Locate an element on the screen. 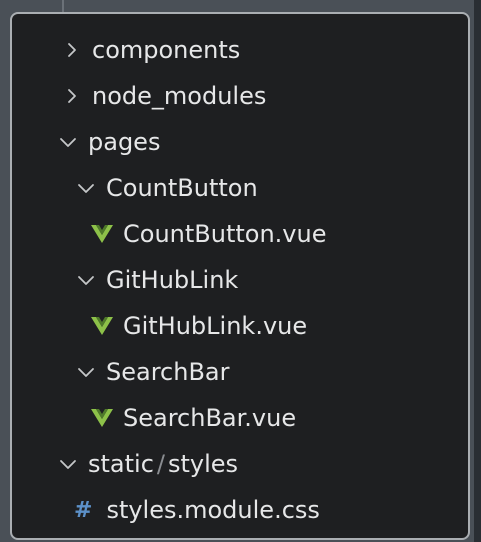 The image size is (481, 542). tree-item-searchbar-folder: SearchBar is located at coordinates (240, 372).